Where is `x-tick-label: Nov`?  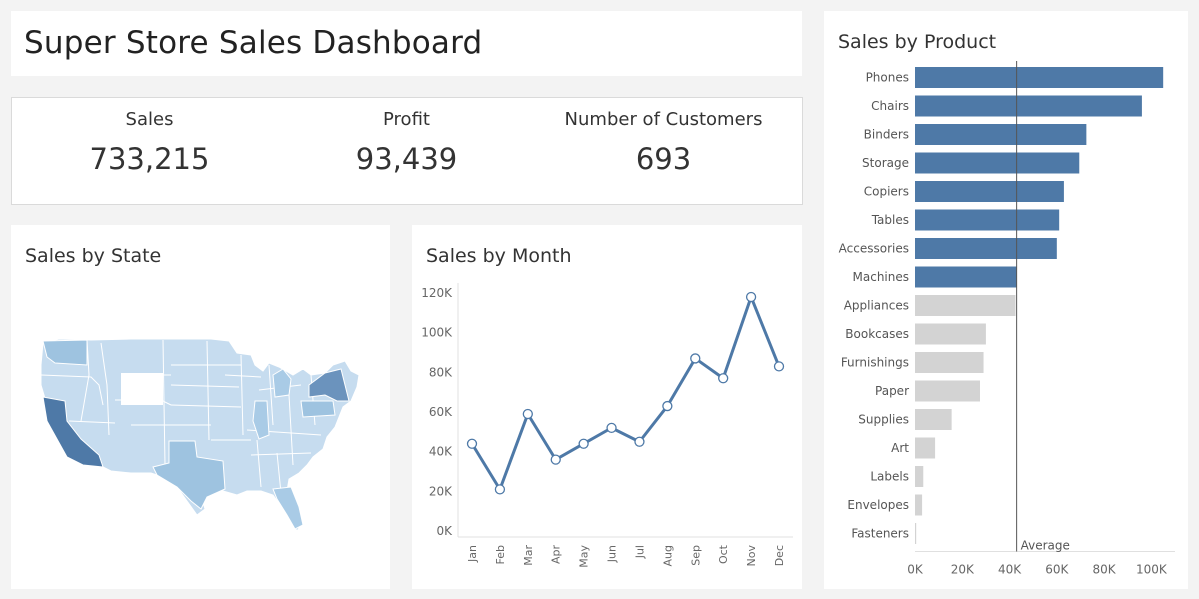
x-tick-label: Nov is located at coordinates (751, 556).